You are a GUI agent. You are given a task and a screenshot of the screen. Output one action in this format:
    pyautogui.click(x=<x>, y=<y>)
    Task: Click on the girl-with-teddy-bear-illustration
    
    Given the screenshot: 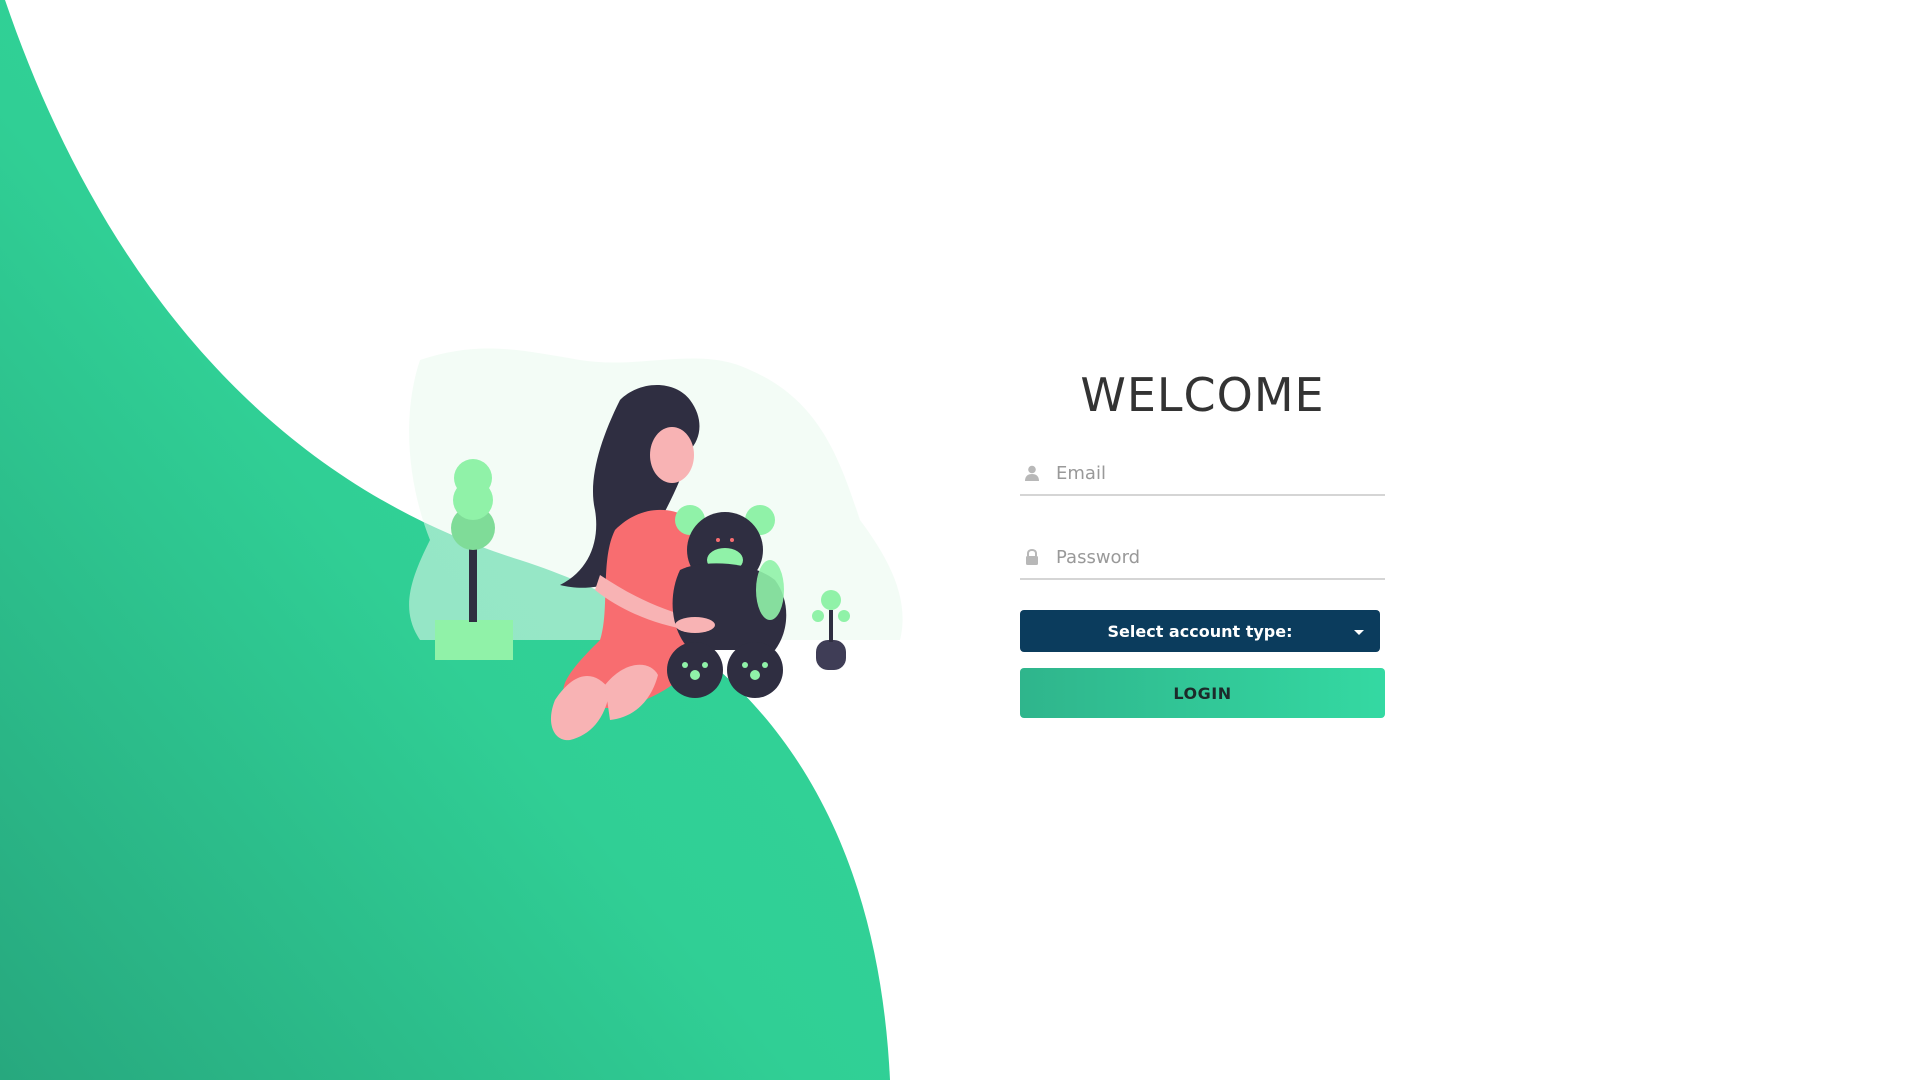 What is the action you would take?
    pyautogui.click(x=656, y=544)
    